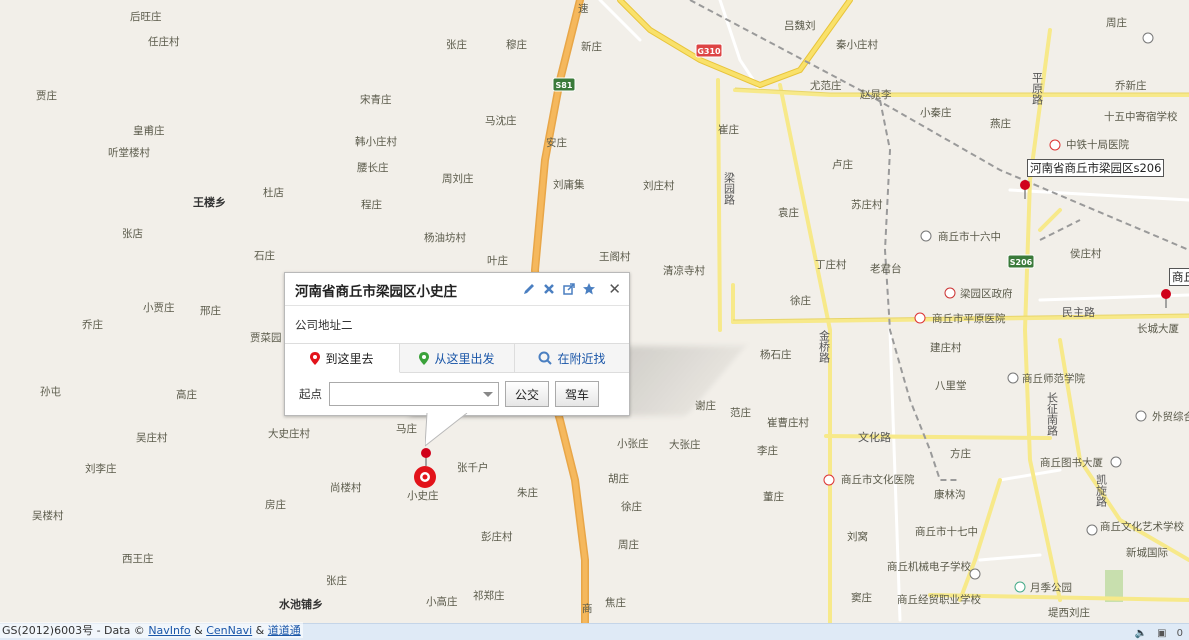 This screenshot has height=640, width=1189. Describe the element at coordinates (831, 264) in the screenshot. I see `place-label: 丁庄村` at that location.